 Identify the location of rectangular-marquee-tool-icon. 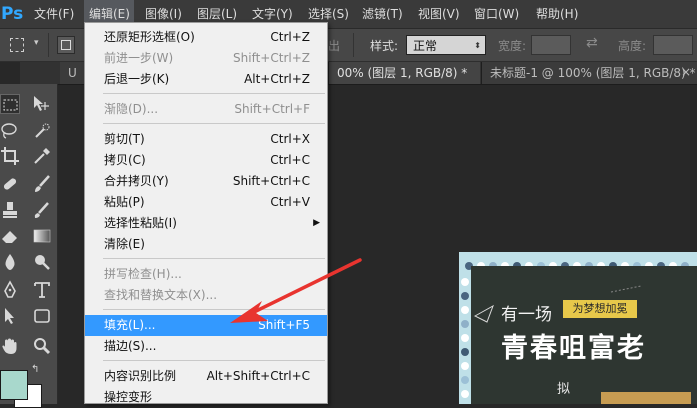
(10, 104).